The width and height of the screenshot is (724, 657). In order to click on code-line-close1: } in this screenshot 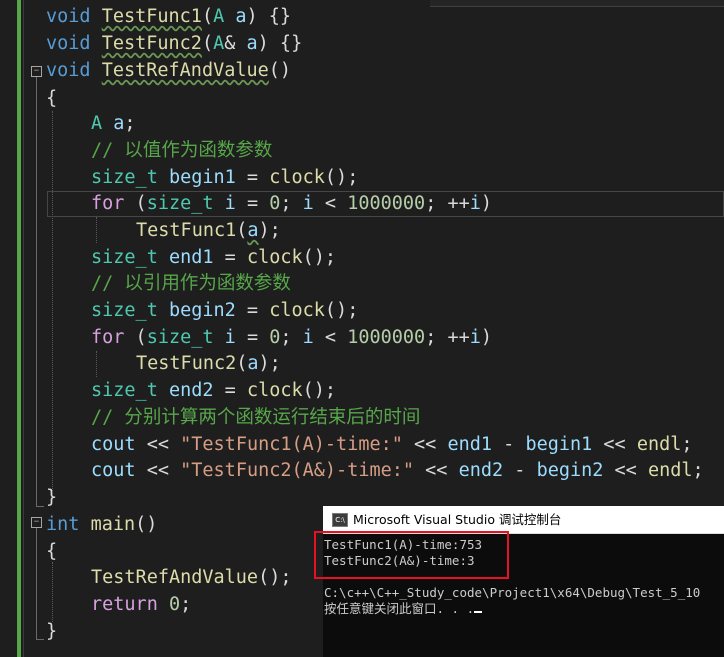, I will do `click(51, 498)`.